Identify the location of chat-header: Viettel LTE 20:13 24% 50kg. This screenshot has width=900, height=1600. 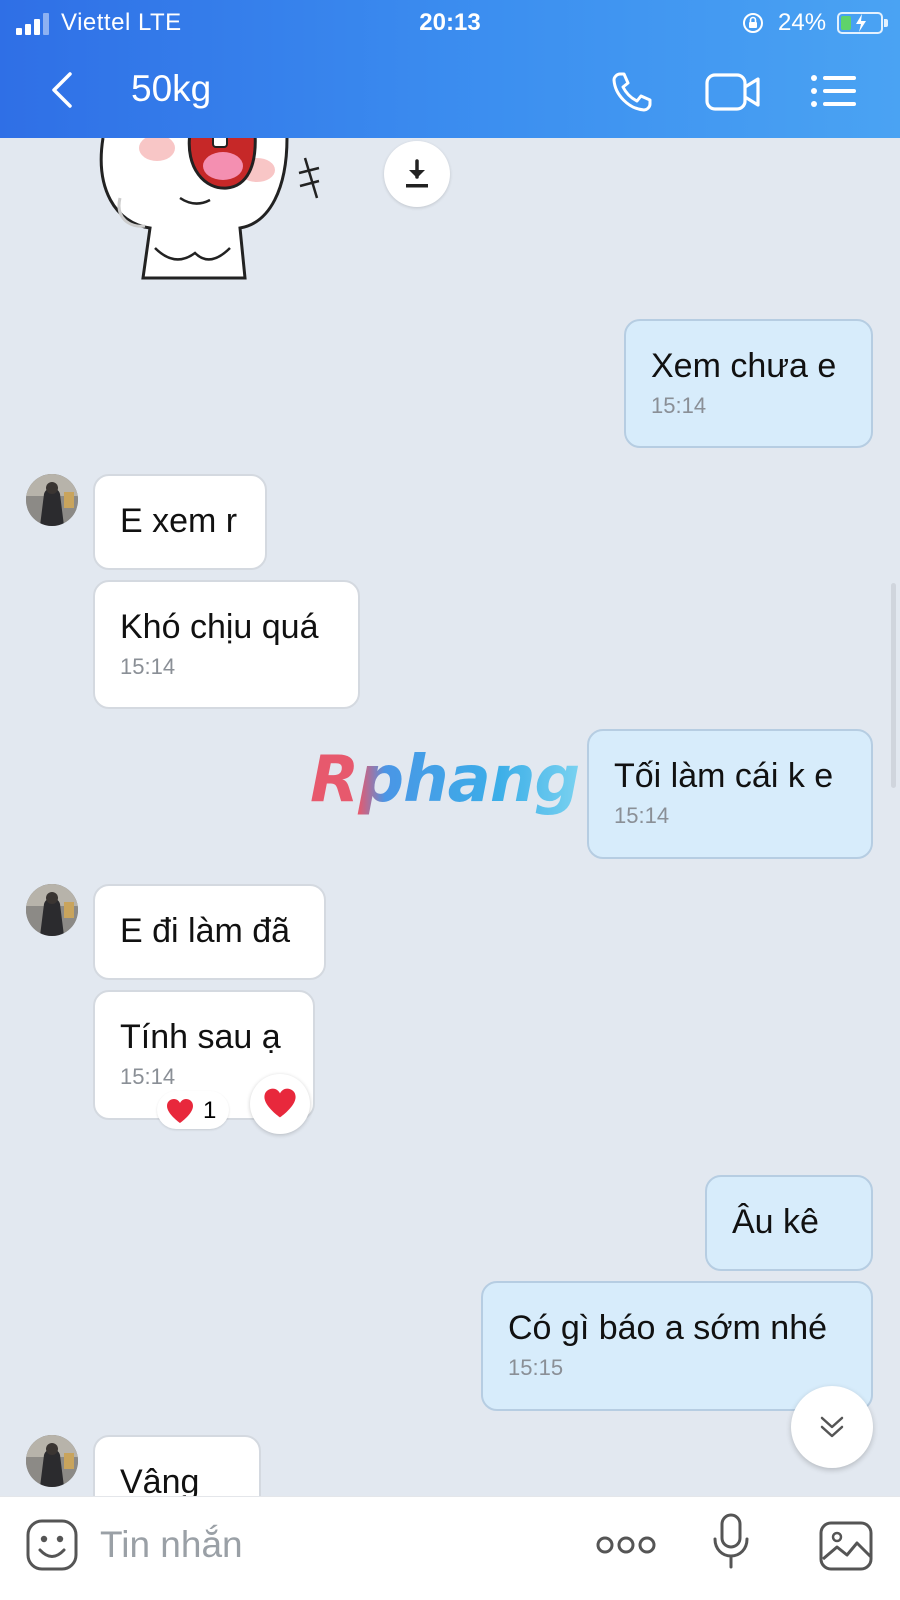
(450, 69).